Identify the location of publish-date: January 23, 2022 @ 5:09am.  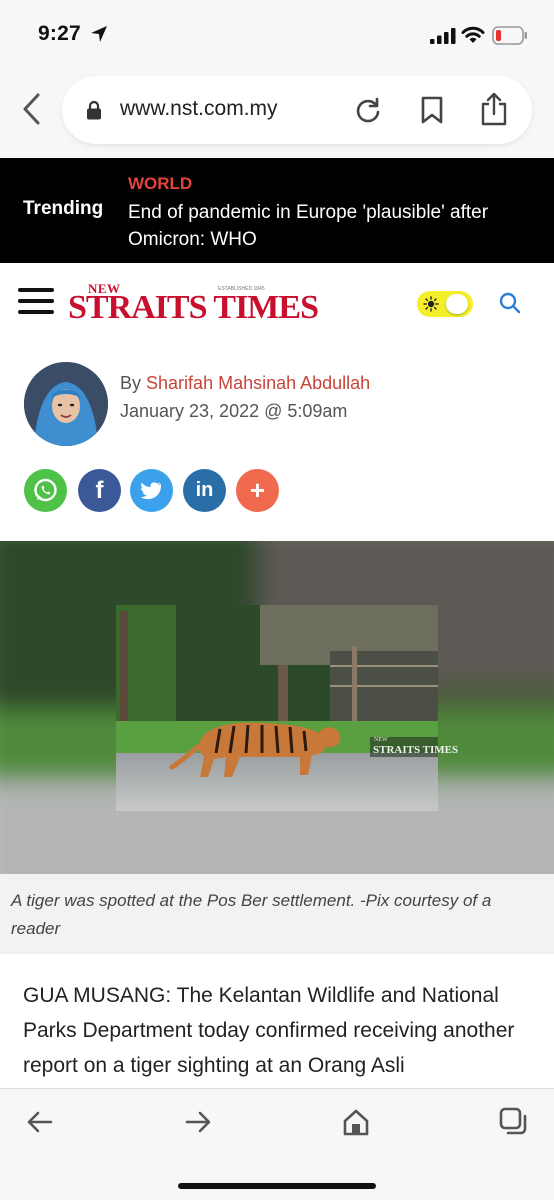
(234, 411).